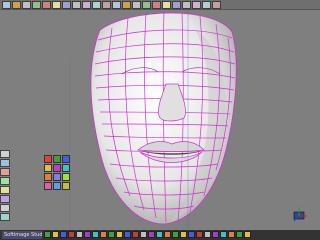 The width and height of the screenshot is (320, 240). Describe the element at coordinates (66, 168) in the screenshot. I see `palette-f-icon` at that location.